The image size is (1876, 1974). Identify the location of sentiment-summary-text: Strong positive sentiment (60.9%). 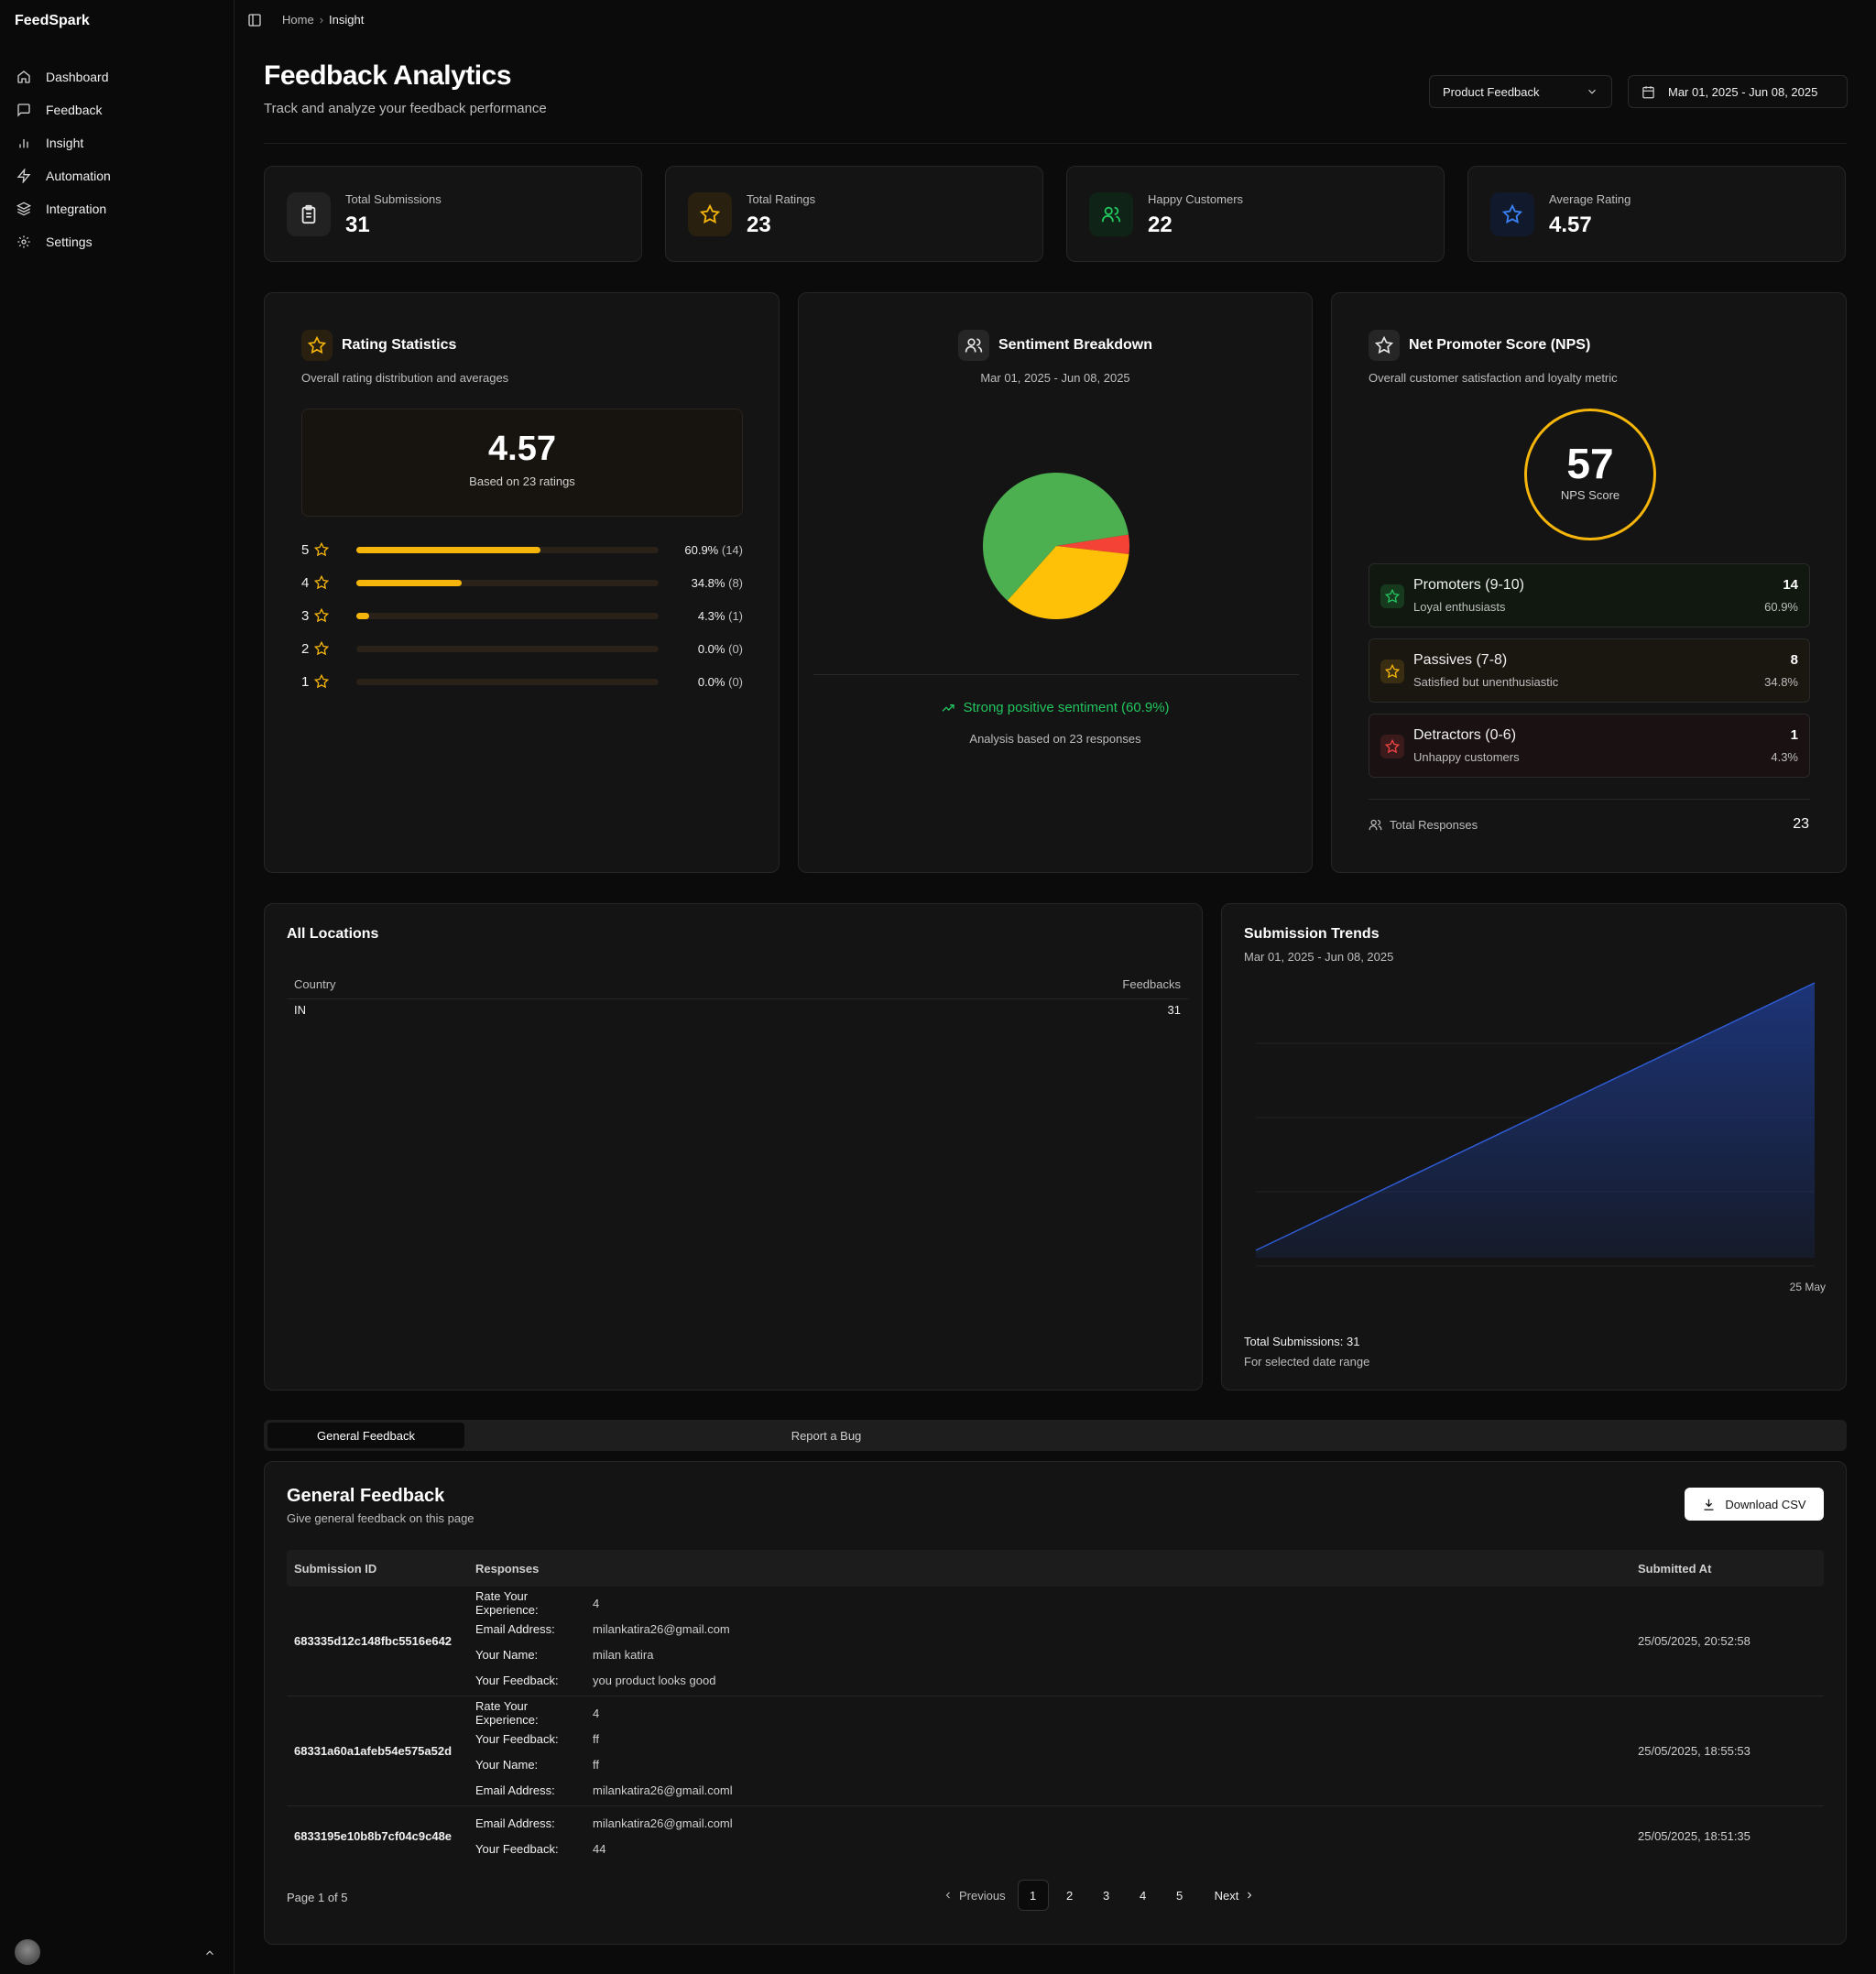
(1066, 707).